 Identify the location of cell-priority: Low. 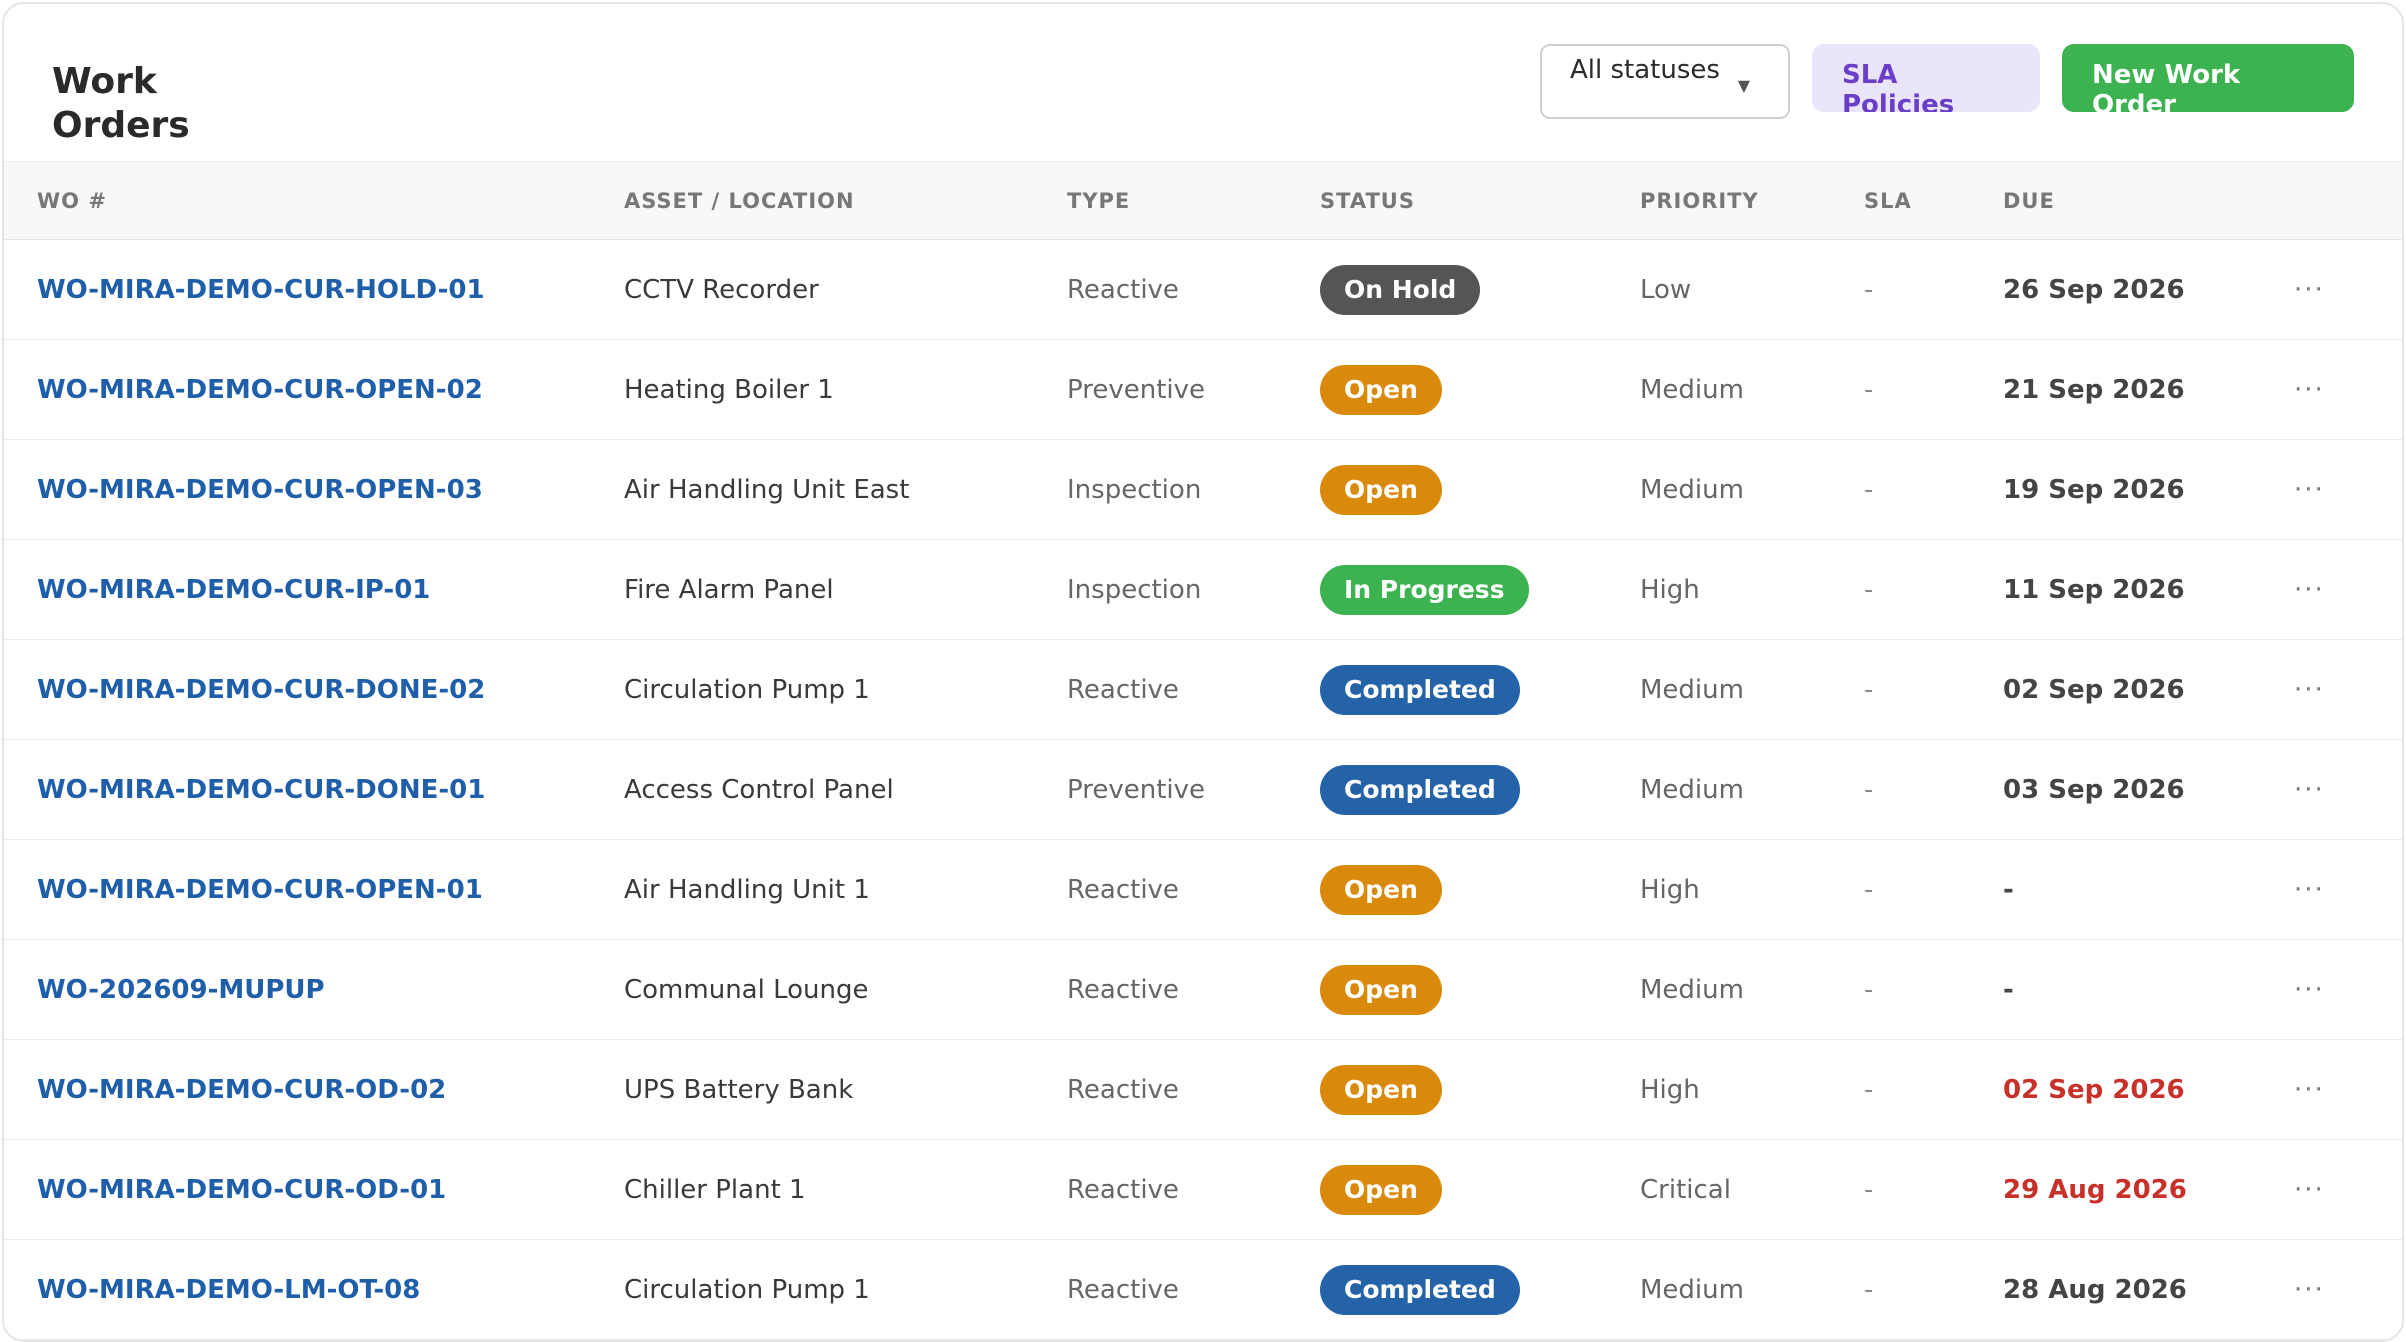
(1666, 289).